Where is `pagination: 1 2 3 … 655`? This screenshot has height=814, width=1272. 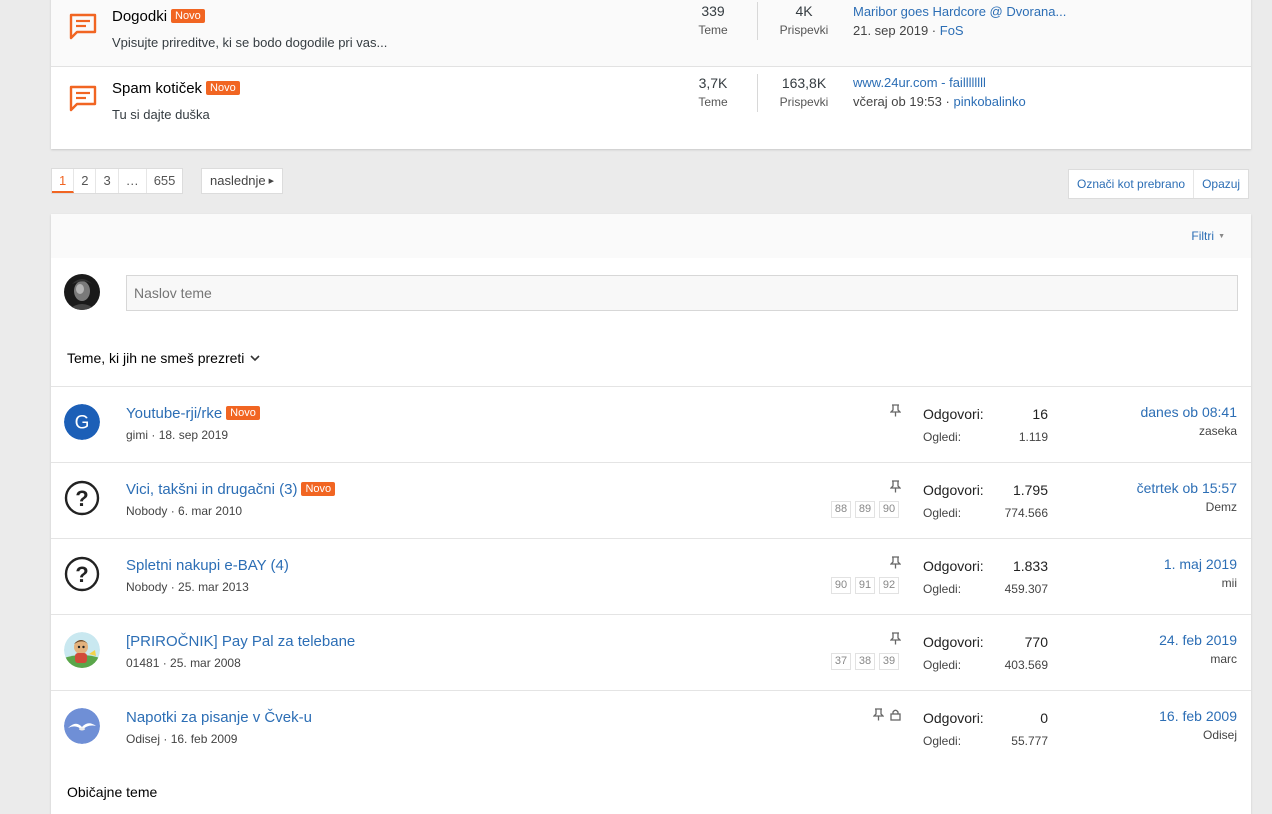
pagination: 1 2 3 … 655 is located at coordinates (117, 181).